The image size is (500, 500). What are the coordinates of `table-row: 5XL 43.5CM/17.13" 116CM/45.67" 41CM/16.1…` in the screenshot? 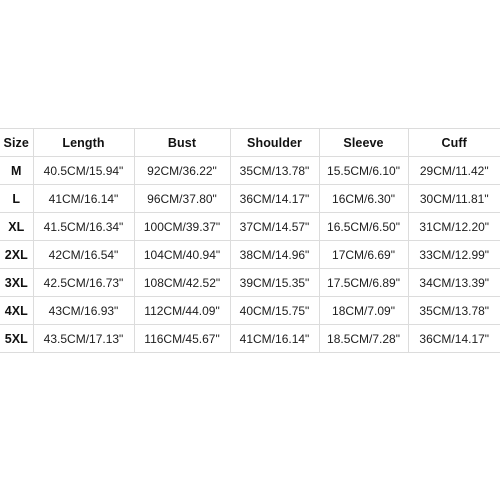 It's located at (250, 338).